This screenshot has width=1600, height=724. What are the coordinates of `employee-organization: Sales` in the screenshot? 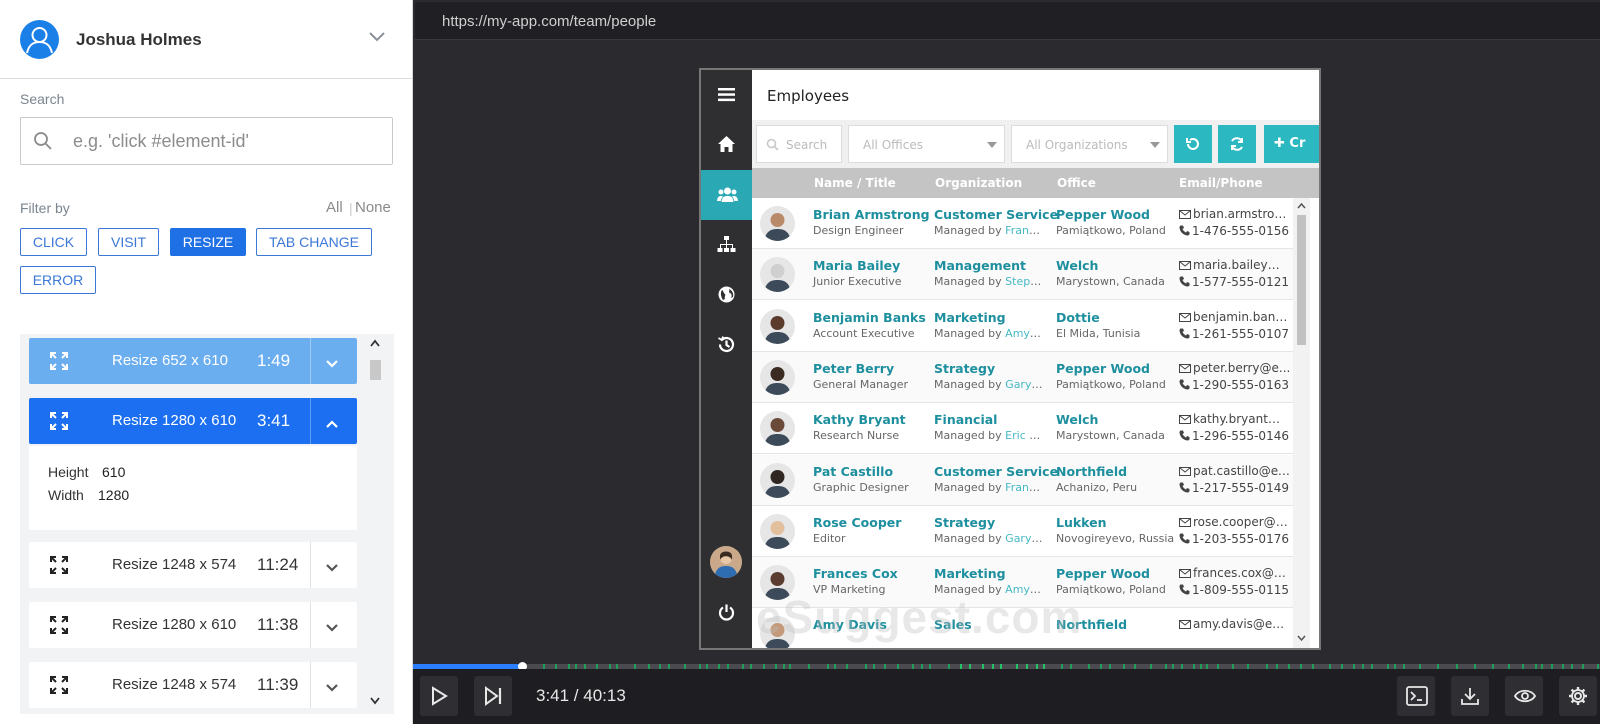 It's located at (953, 624).